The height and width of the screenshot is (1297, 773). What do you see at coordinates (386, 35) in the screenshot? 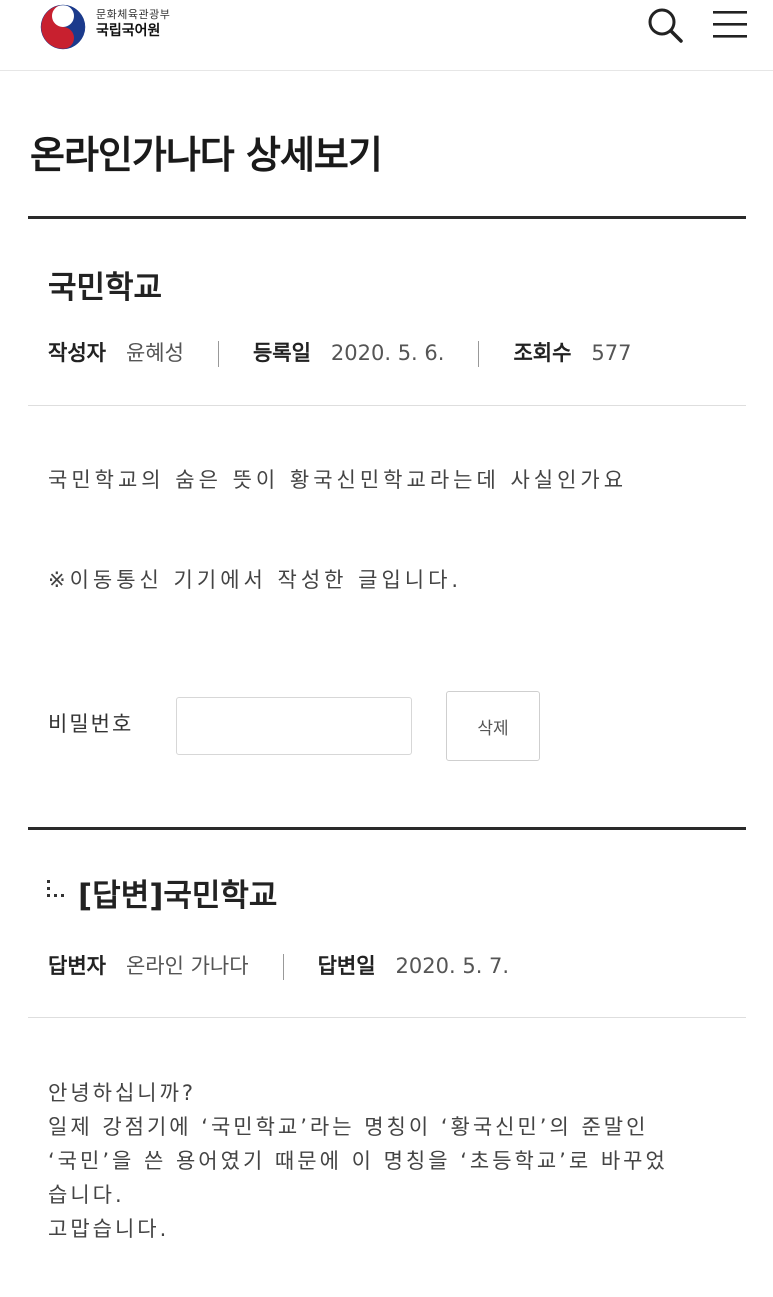
I see `site-header: 문화체육관광부 국립국어원` at bounding box center [386, 35].